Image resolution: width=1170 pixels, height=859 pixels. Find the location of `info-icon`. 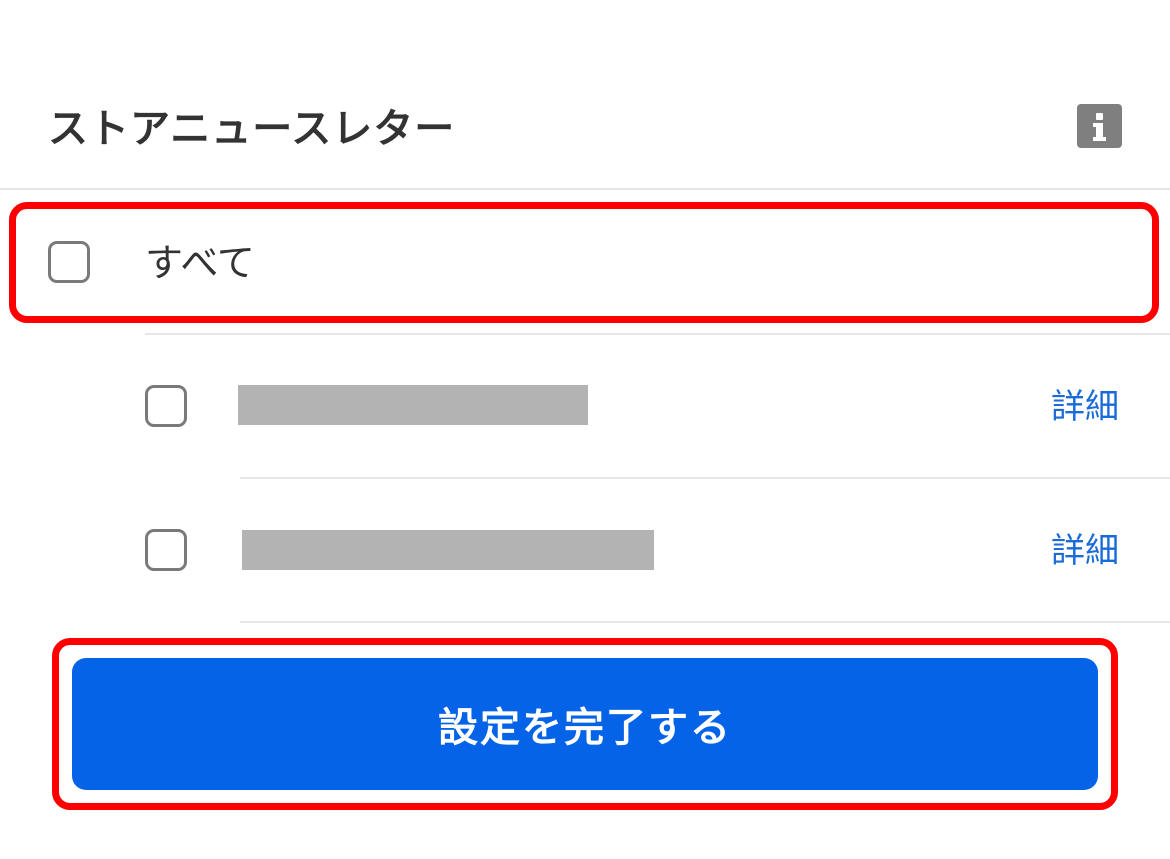

info-icon is located at coordinates (1099, 126).